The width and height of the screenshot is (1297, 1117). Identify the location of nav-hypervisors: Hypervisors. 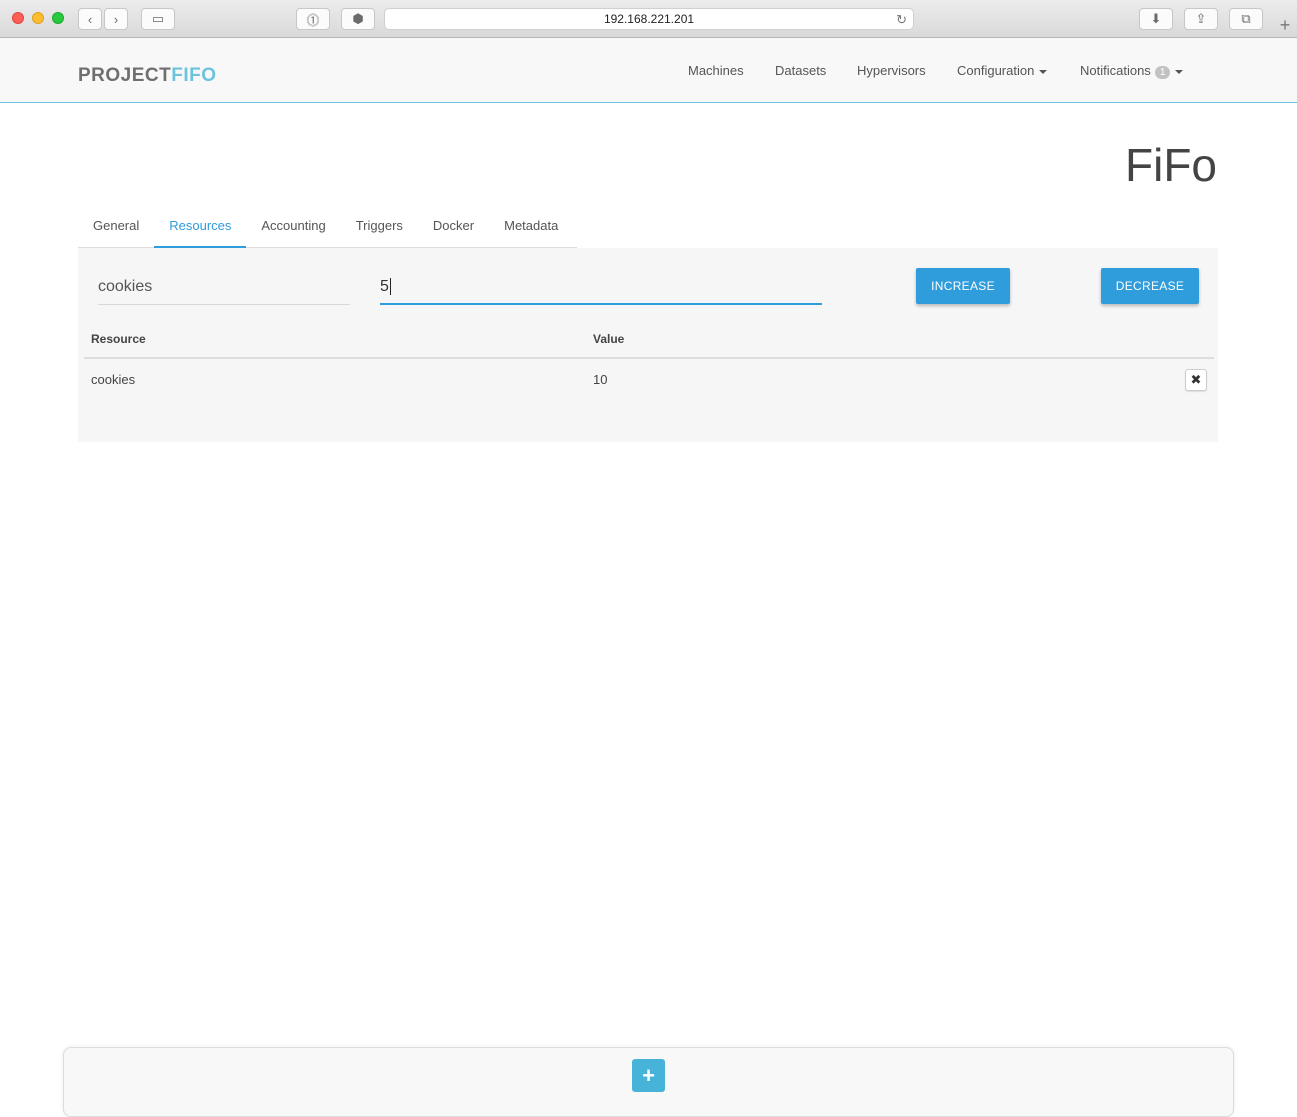
(891, 70).